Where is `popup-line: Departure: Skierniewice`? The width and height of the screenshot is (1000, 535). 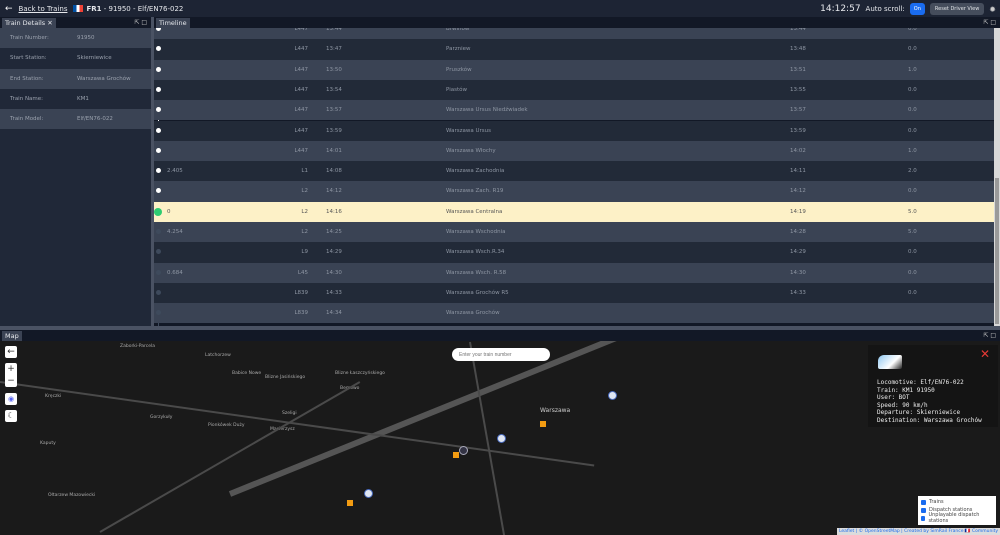
popup-line: Departure: Skierniewice is located at coordinates (919, 412).